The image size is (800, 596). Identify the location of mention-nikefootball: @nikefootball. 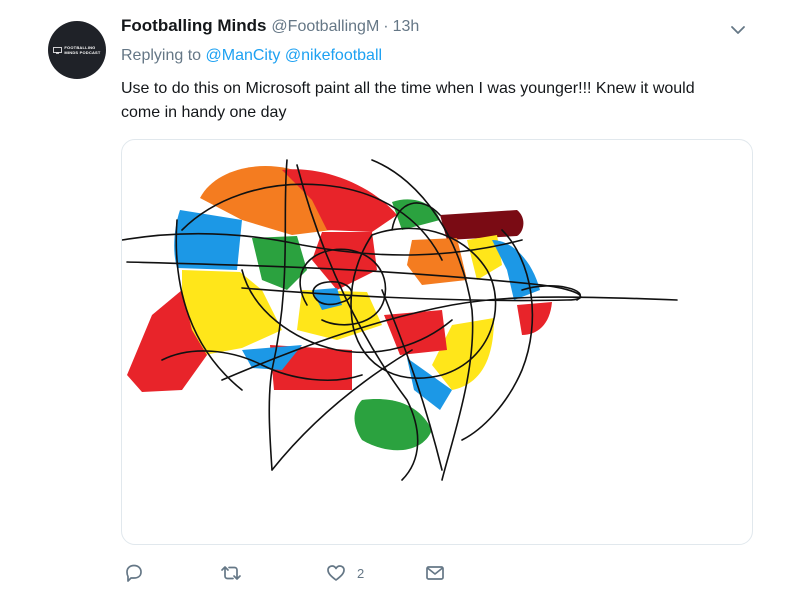
(333, 55).